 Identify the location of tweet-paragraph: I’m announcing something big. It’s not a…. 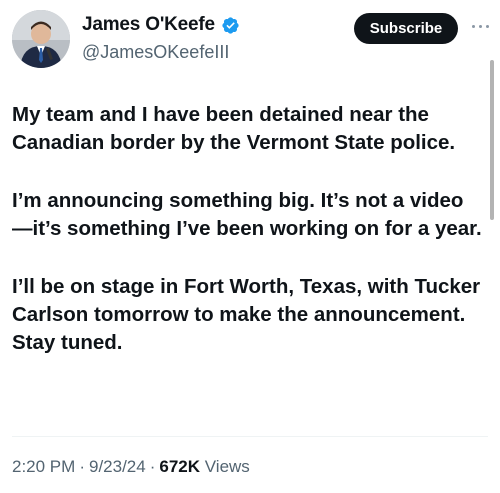
(247, 214).